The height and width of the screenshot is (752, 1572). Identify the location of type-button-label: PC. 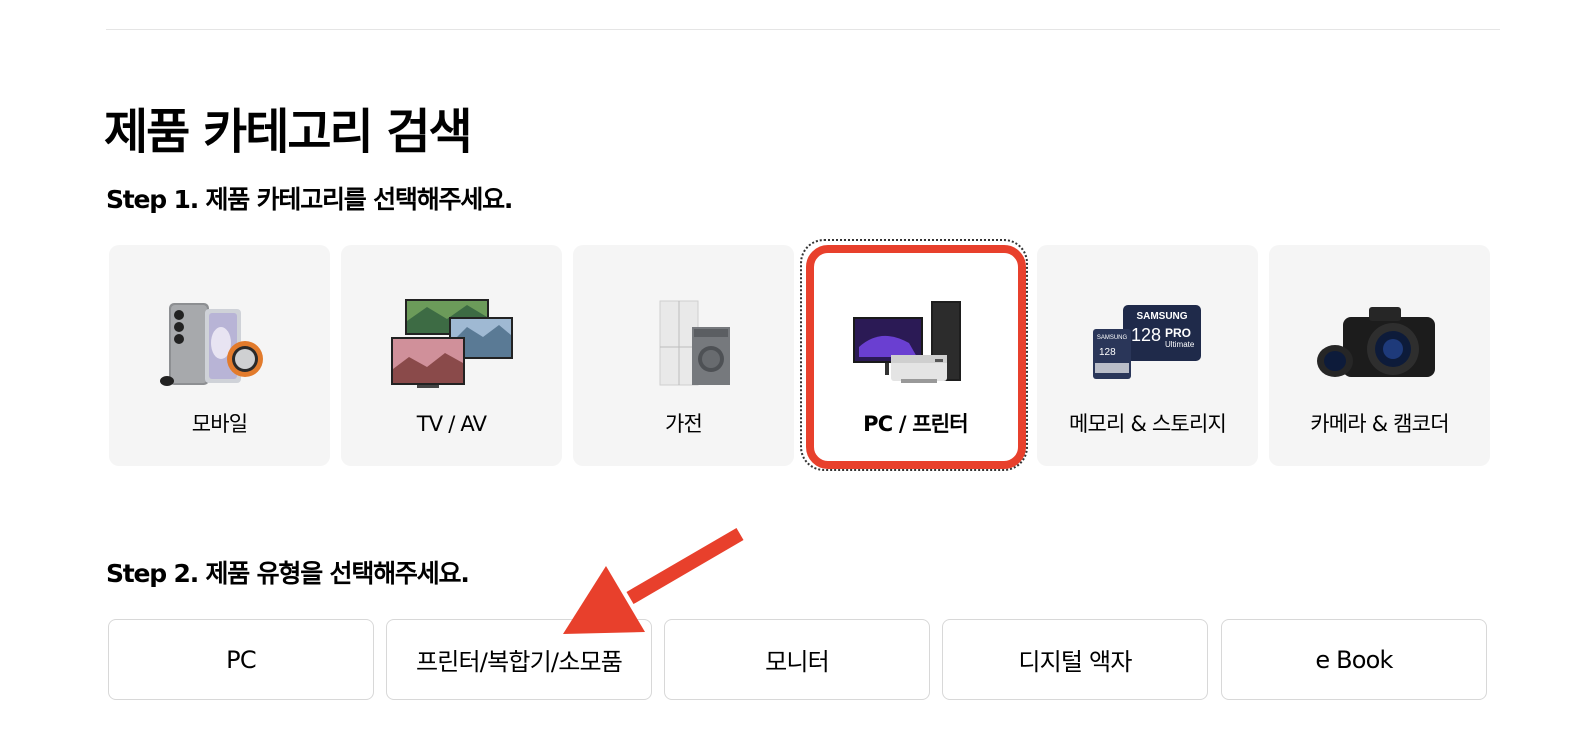
(241, 659).